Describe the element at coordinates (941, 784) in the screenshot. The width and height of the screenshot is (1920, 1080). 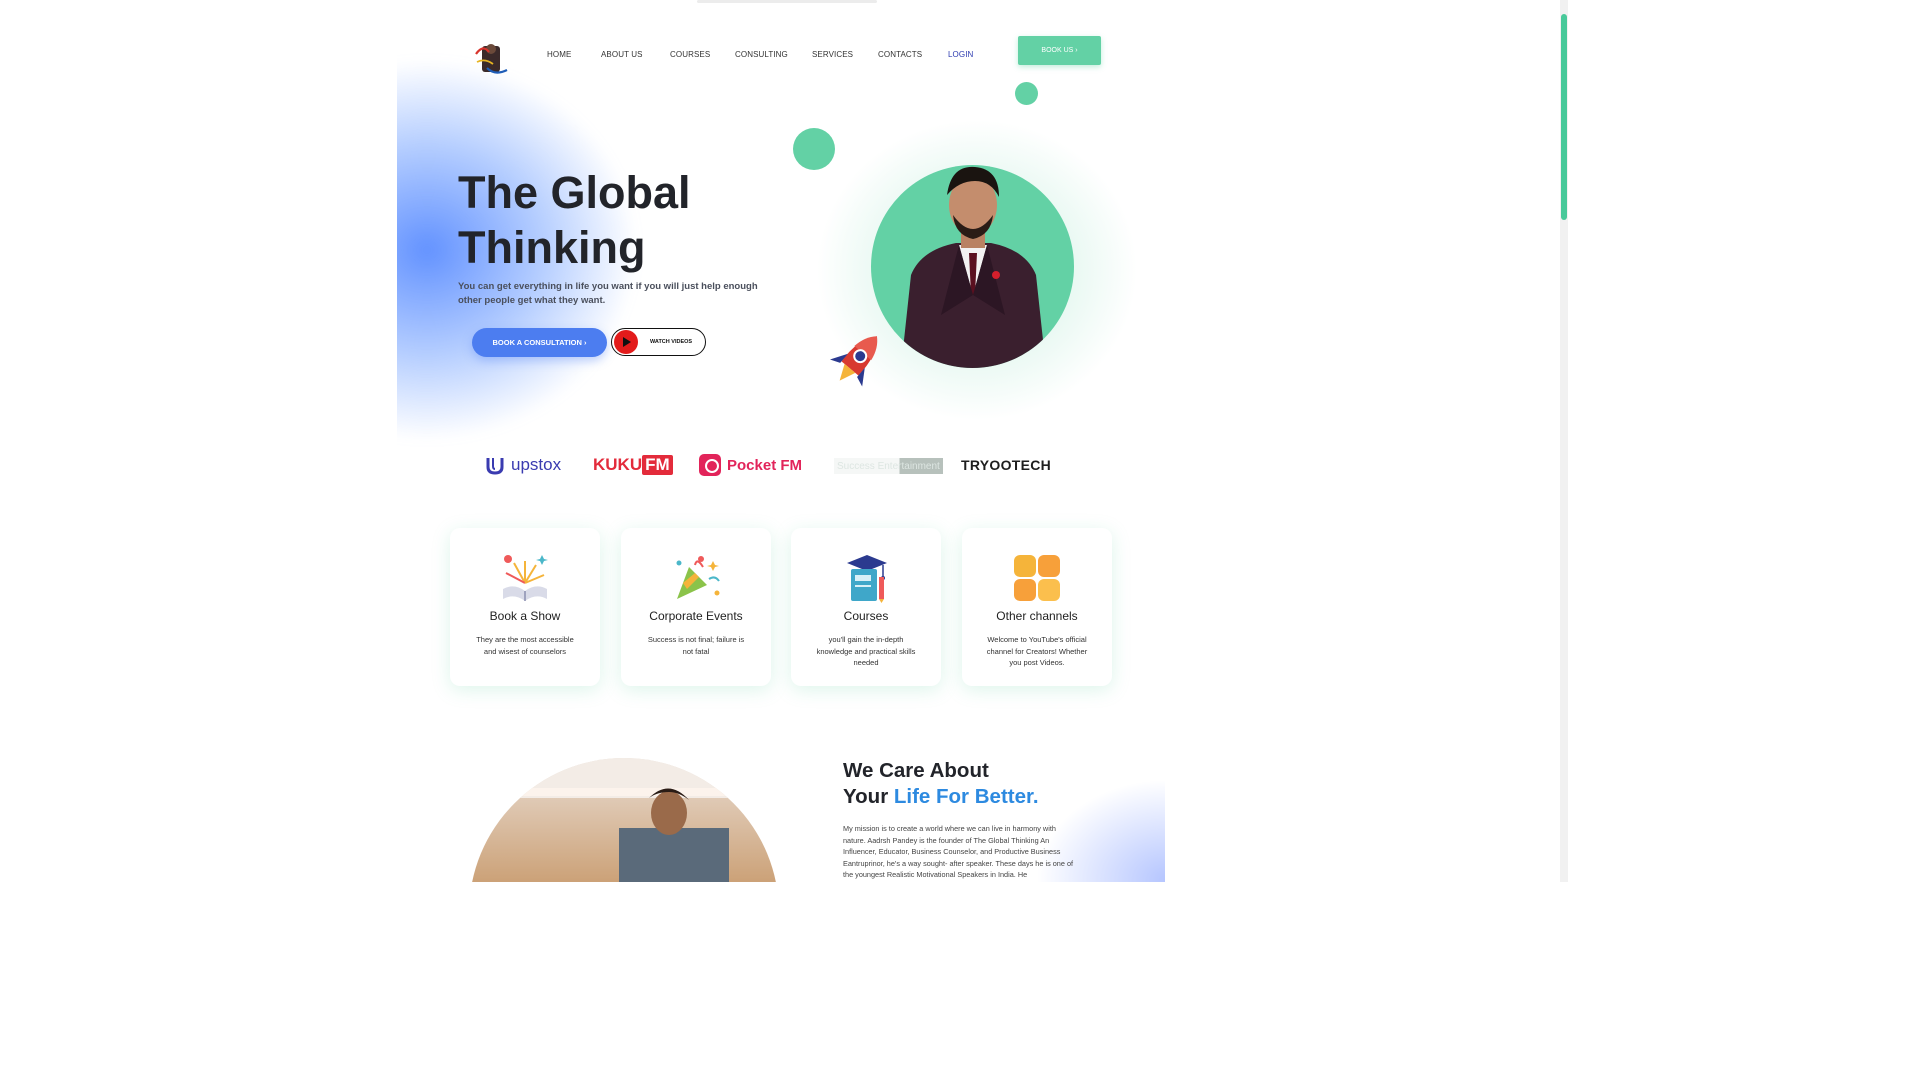
I see `about-heading: We Care About Your Life For Better.` at that location.